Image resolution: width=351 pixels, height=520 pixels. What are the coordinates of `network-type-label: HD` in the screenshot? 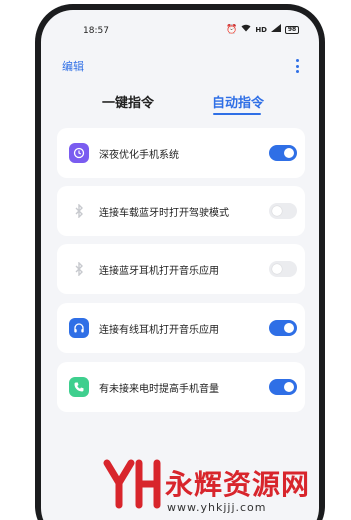 It's located at (261, 29).